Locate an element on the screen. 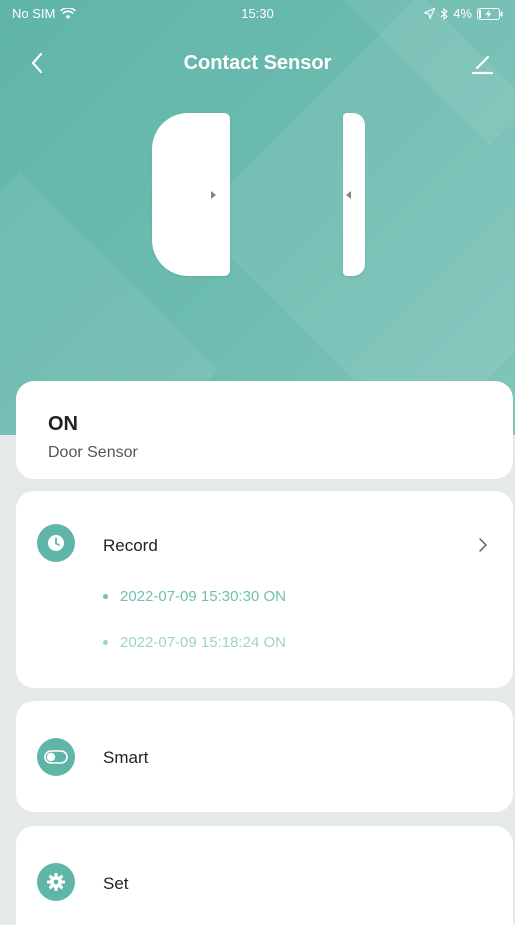 The height and width of the screenshot is (925, 515). sensor-magnet-image is located at coordinates (354, 194).